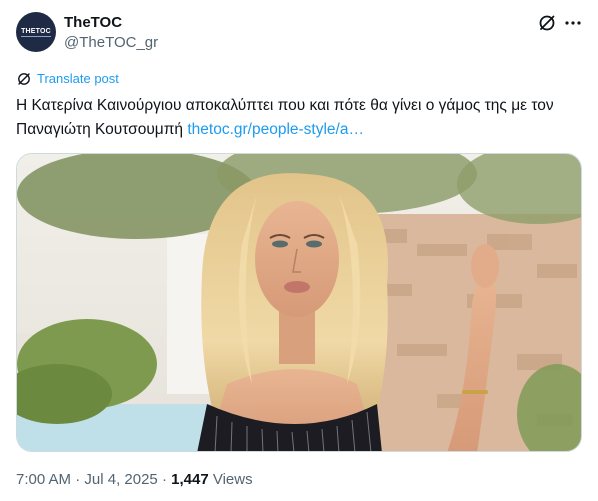  I want to click on views-label: Views, so click(230, 479).